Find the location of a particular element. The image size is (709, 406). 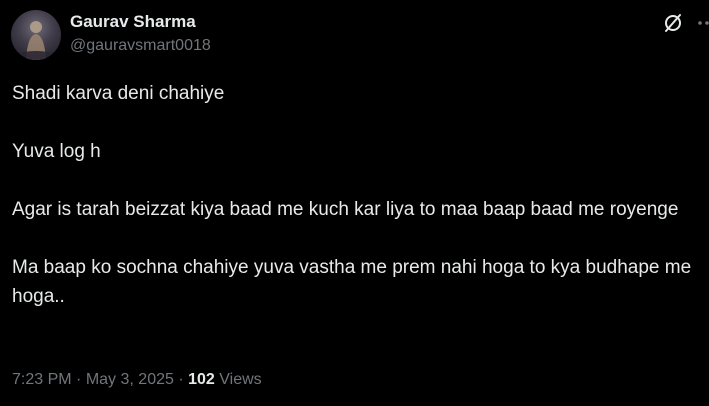

grok-icon is located at coordinates (673, 23).